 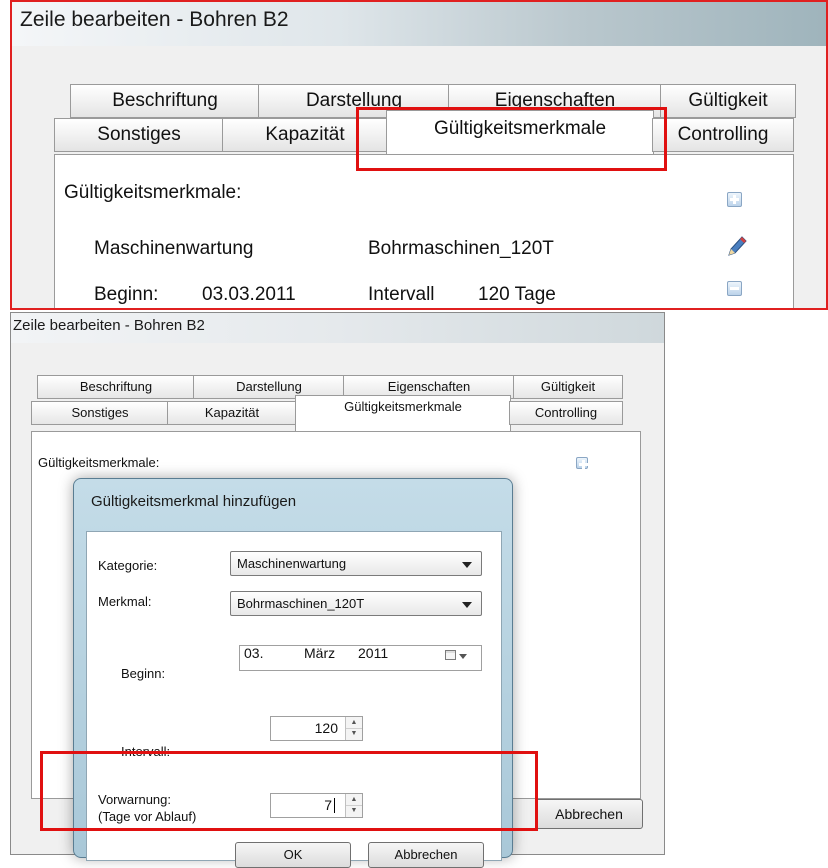 I want to click on tab-controlling-bottom: Controlling, so click(x=566, y=413).